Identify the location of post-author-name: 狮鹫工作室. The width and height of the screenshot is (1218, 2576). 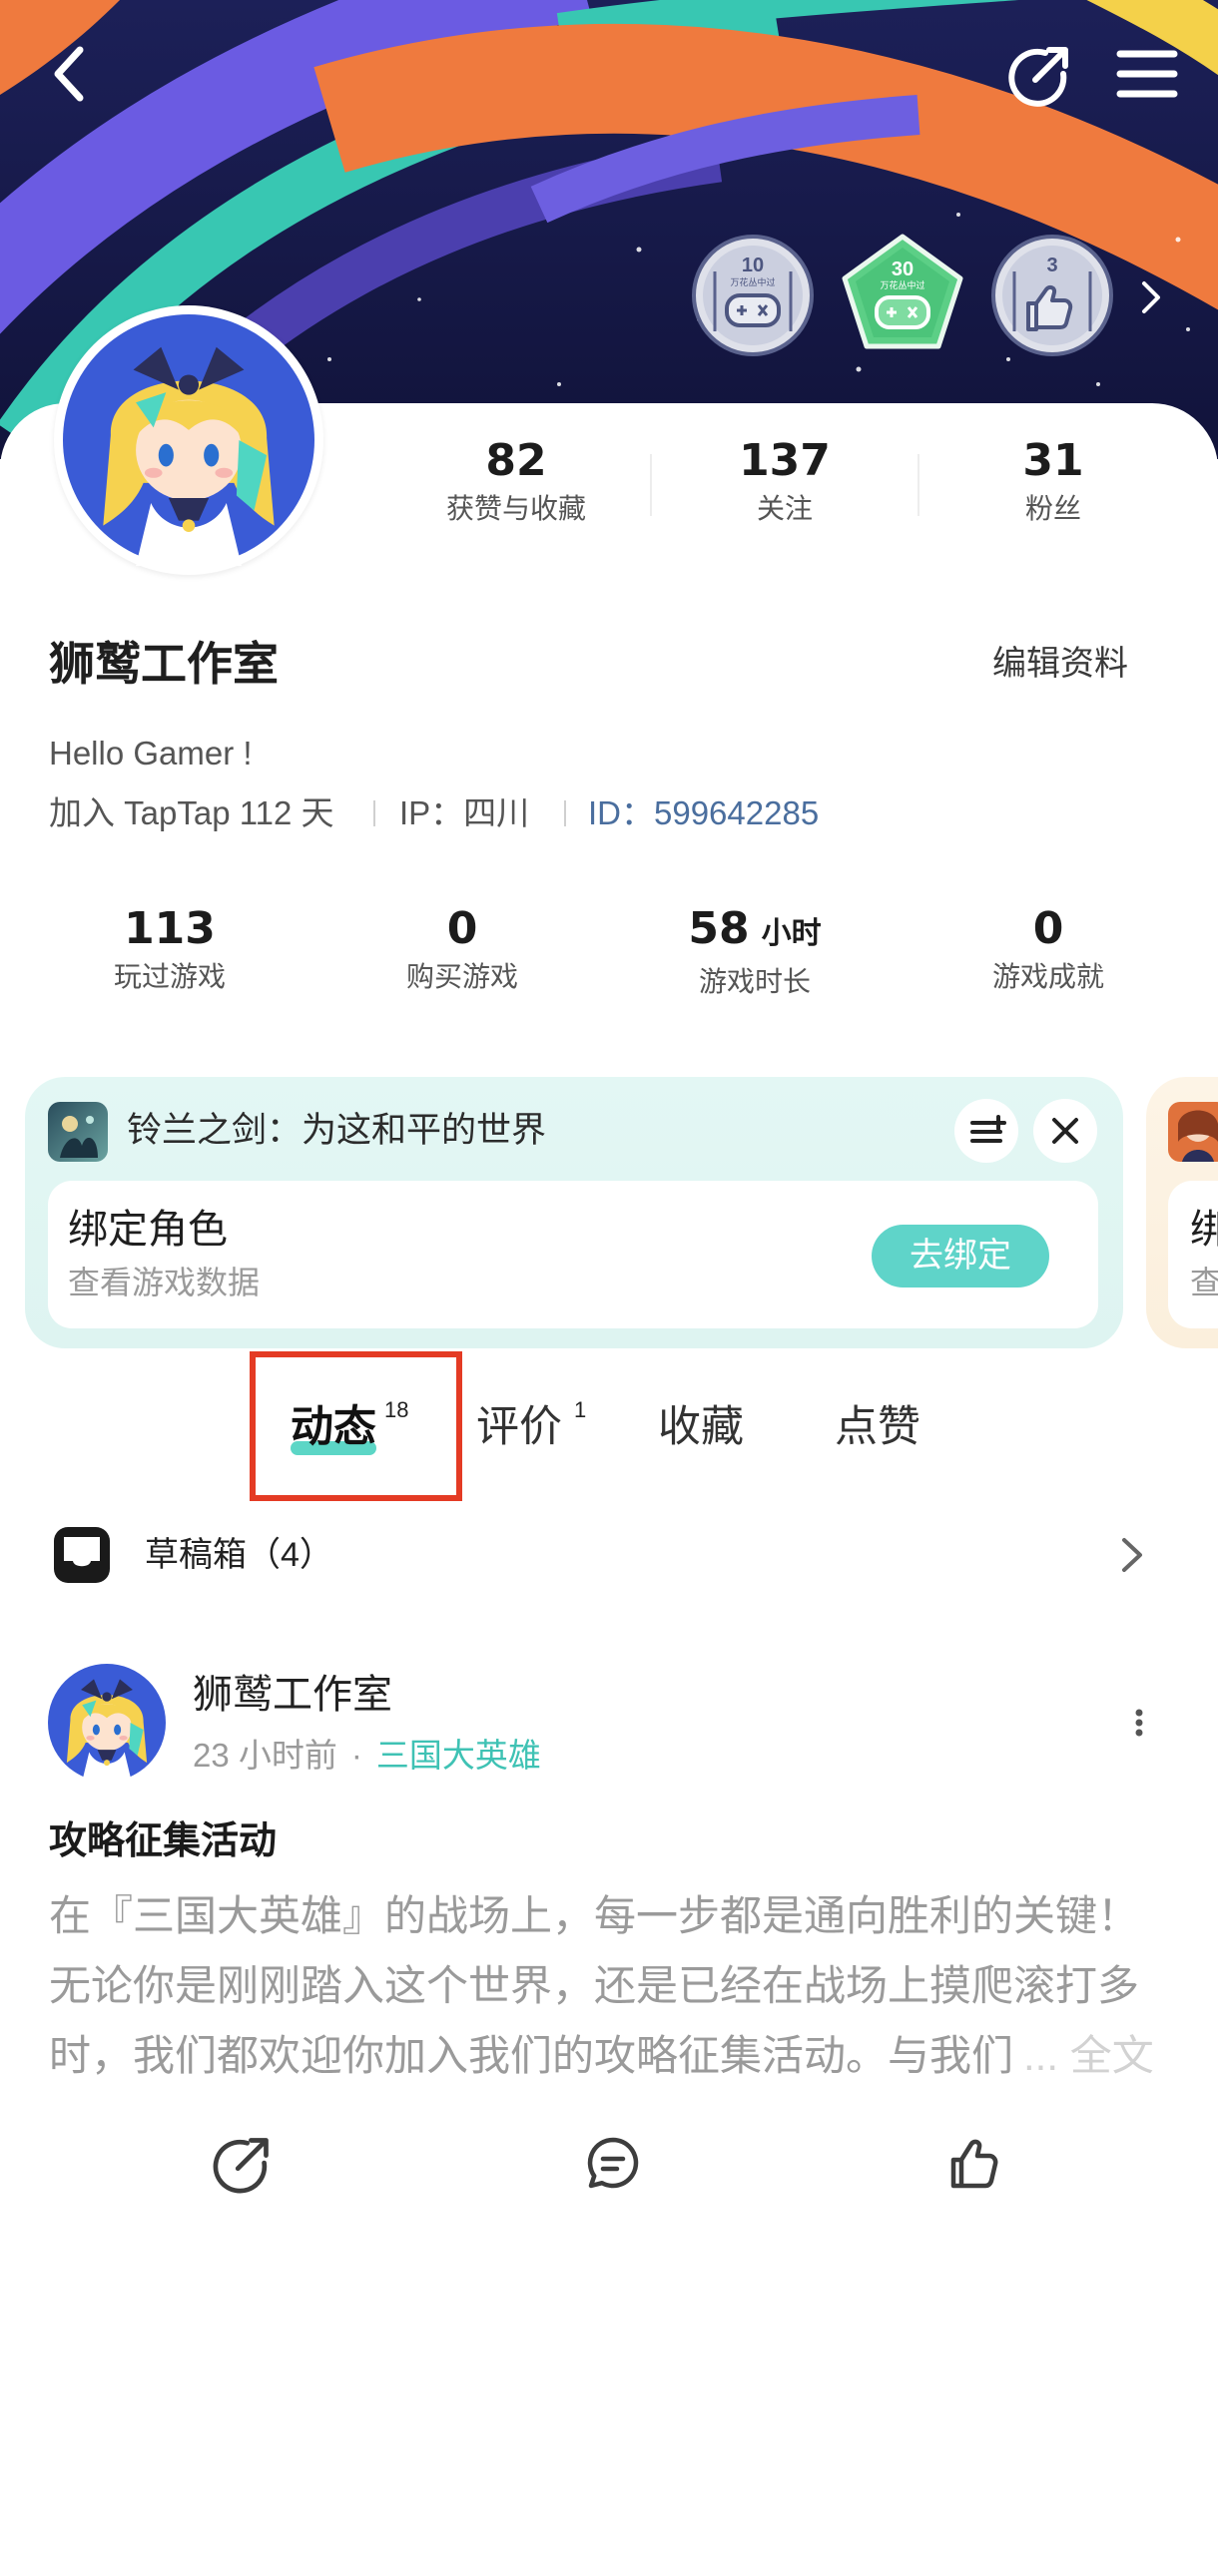
(293, 1695).